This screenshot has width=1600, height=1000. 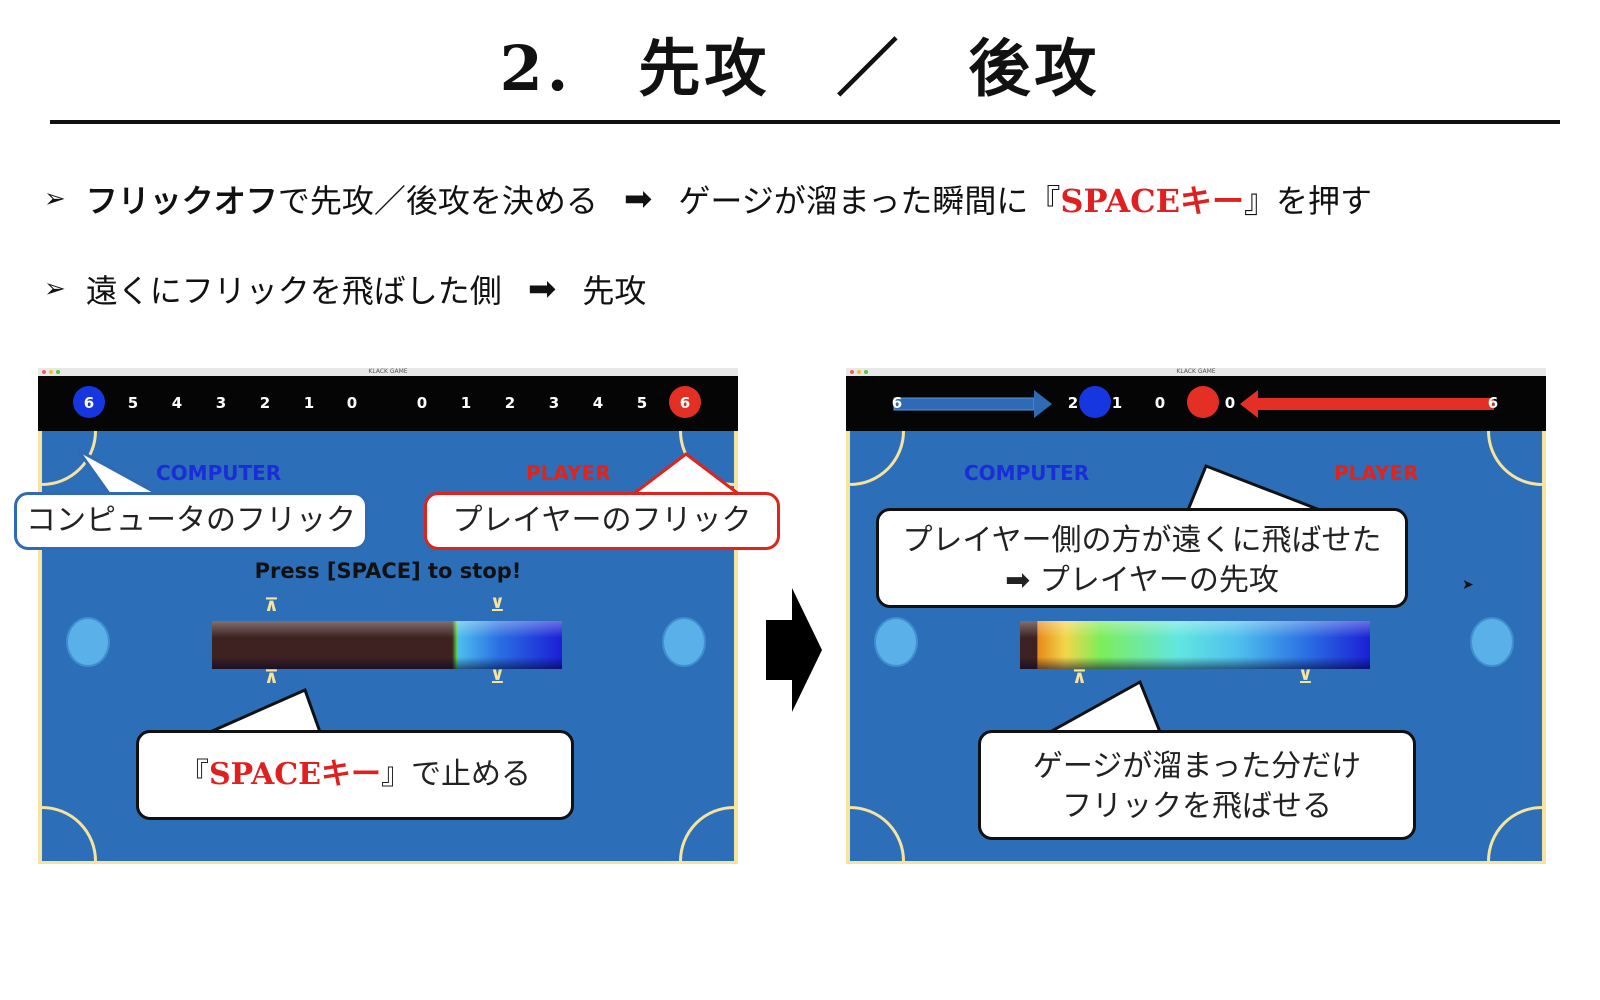 What do you see at coordinates (794, 650) in the screenshot?
I see `big-right-arrow-icon` at bounding box center [794, 650].